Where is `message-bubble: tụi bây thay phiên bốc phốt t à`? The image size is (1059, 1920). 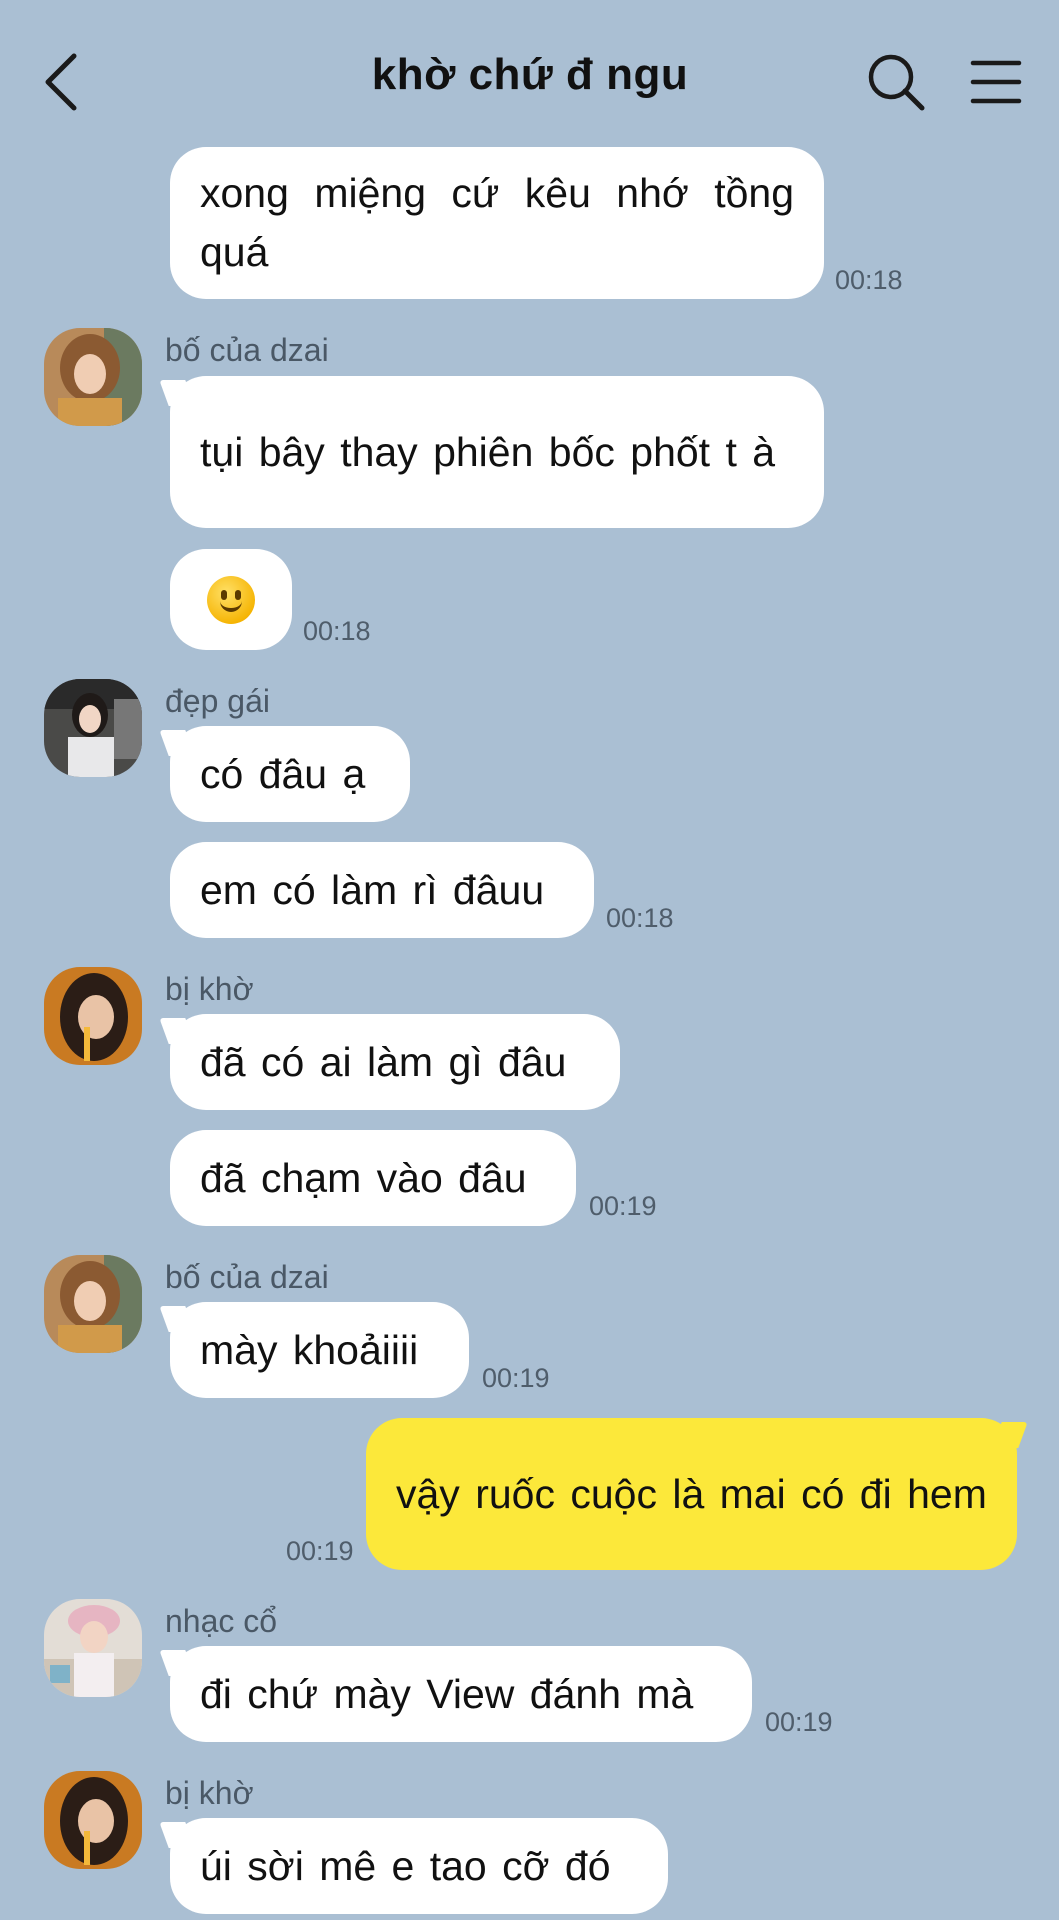 message-bubble: tụi bây thay phiên bốc phốt t à is located at coordinates (497, 452).